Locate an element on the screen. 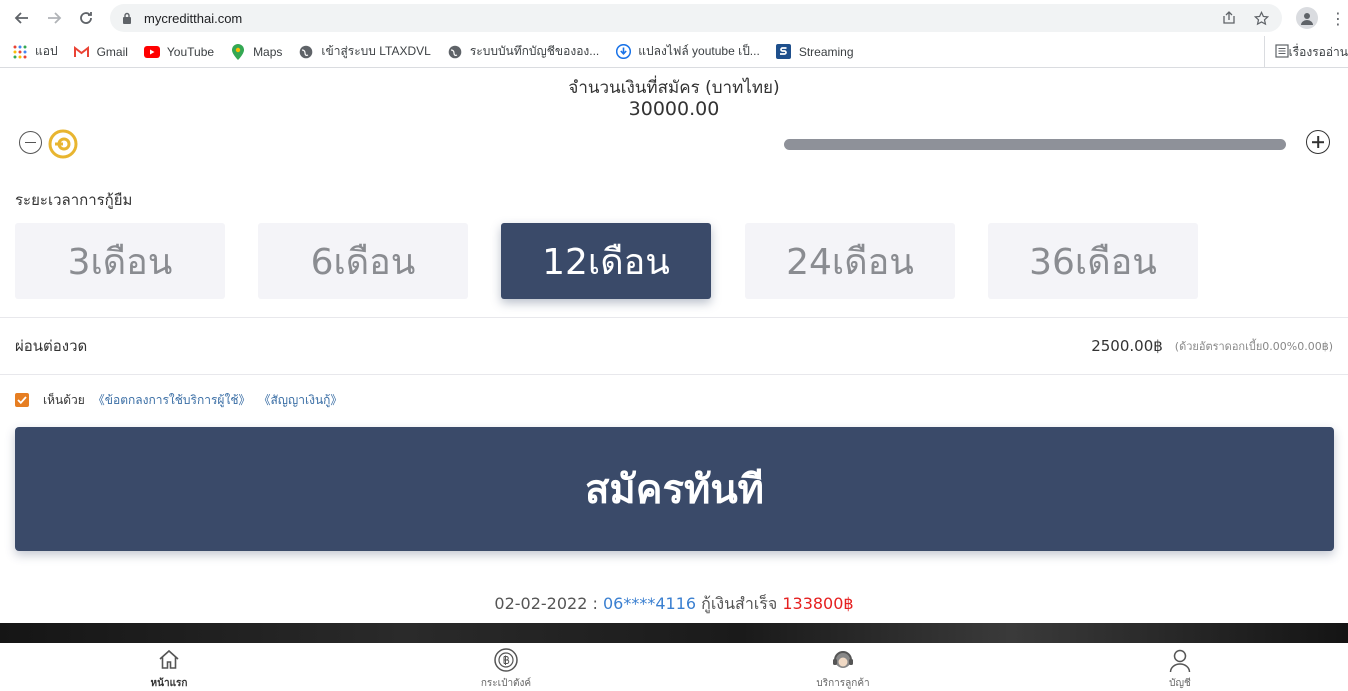 The width and height of the screenshot is (1348, 691). bookmark-streaming: Streaming is located at coordinates (815, 52).